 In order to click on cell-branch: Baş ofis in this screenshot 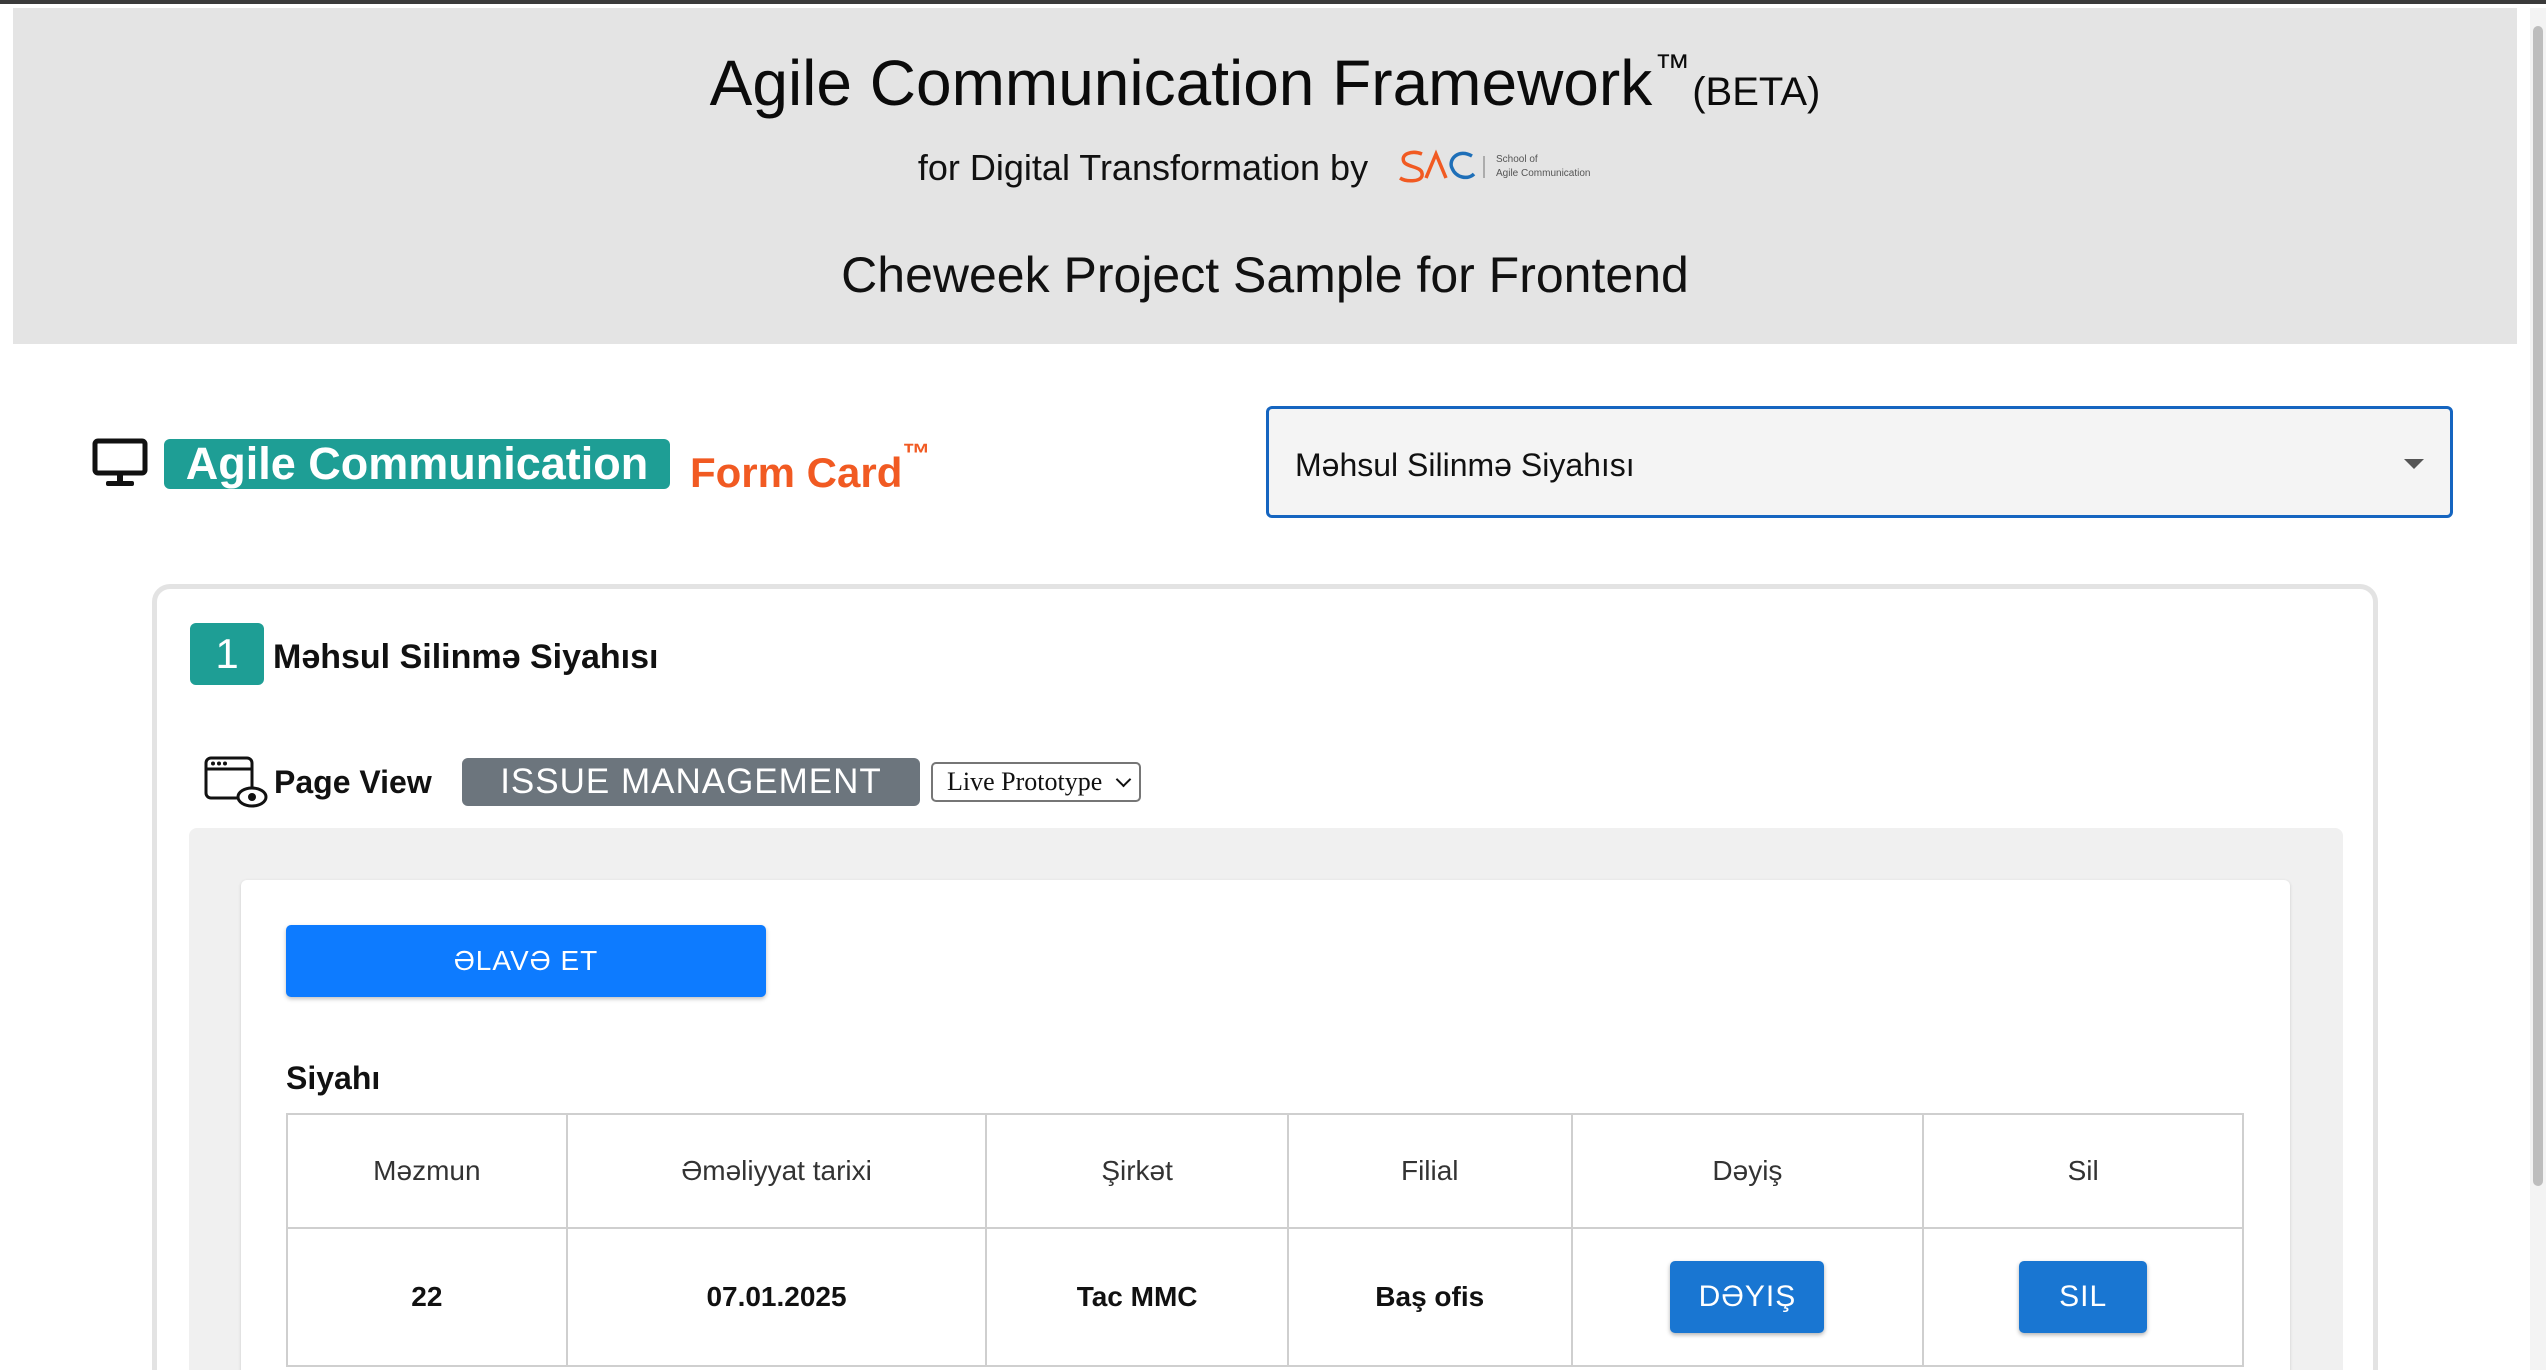, I will do `click(1429, 1297)`.